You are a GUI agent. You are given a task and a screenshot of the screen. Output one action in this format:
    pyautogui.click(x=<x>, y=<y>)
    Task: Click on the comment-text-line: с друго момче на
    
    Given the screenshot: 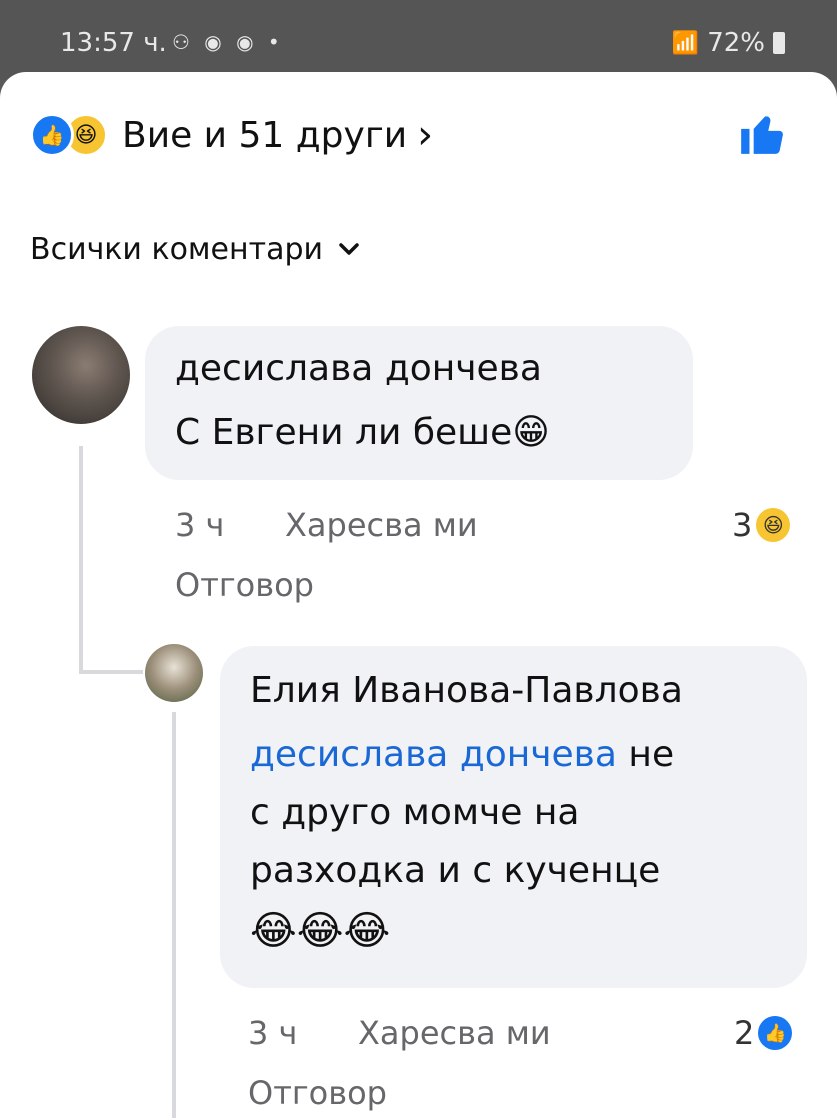 What is the action you would take?
    pyautogui.click(x=415, y=812)
    